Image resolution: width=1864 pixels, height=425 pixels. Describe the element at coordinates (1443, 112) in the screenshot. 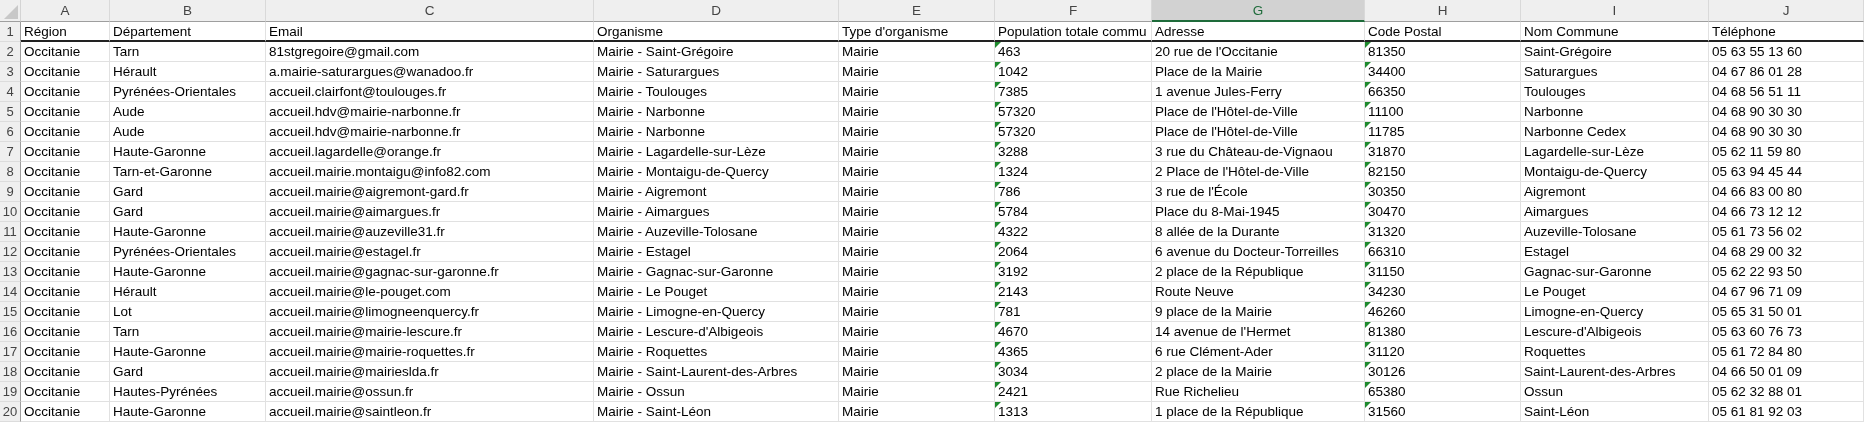

I see `table-cell: 11100` at that location.